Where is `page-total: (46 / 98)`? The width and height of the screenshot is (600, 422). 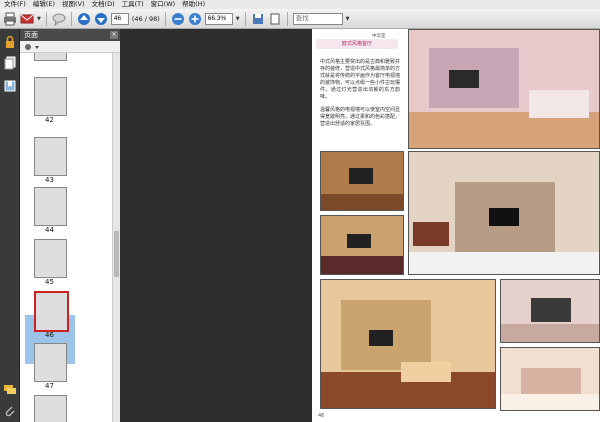
page-total: (46 / 98) is located at coordinates (145, 18).